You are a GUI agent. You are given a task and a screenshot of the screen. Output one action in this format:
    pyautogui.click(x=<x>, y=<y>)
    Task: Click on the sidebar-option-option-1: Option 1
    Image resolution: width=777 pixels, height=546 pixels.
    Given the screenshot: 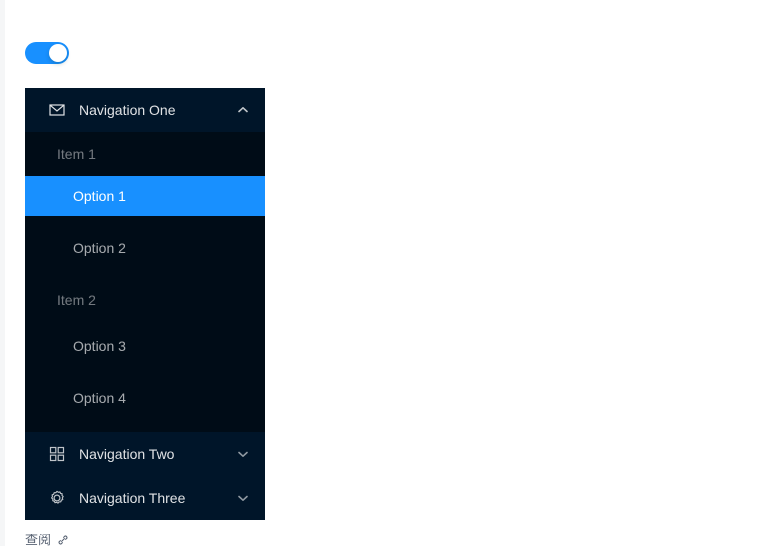 What is the action you would take?
    pyautogui.click(x=145, y=196)
    